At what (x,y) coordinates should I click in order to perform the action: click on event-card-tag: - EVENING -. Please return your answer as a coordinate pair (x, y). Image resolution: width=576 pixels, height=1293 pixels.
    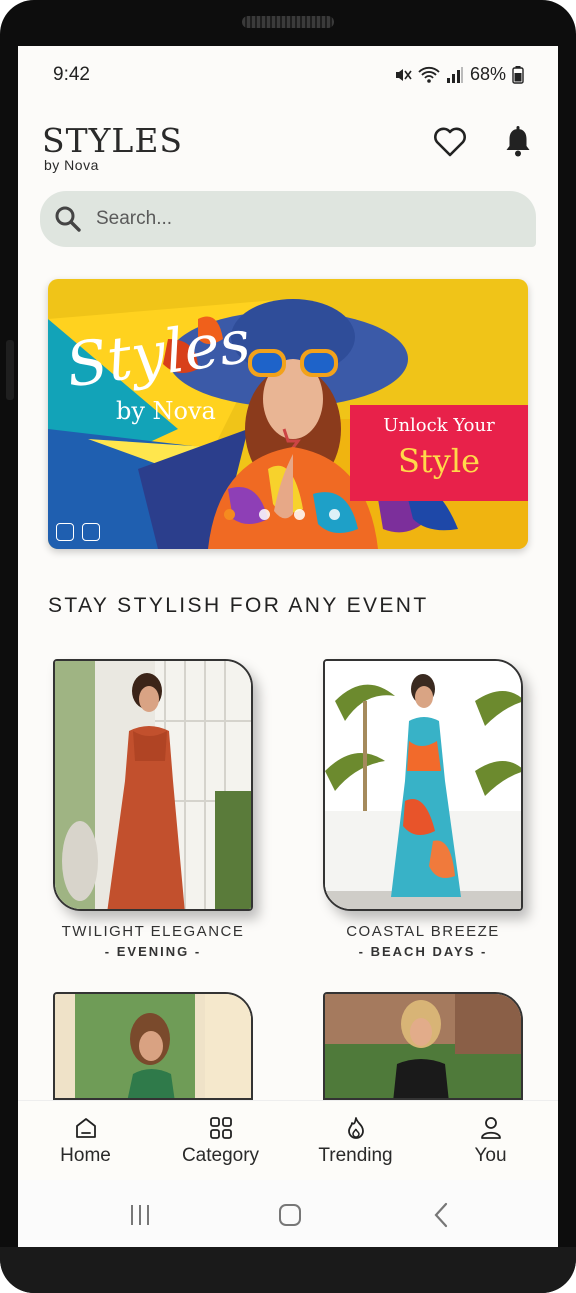
    Looking at the image, I should click on (153, 951).